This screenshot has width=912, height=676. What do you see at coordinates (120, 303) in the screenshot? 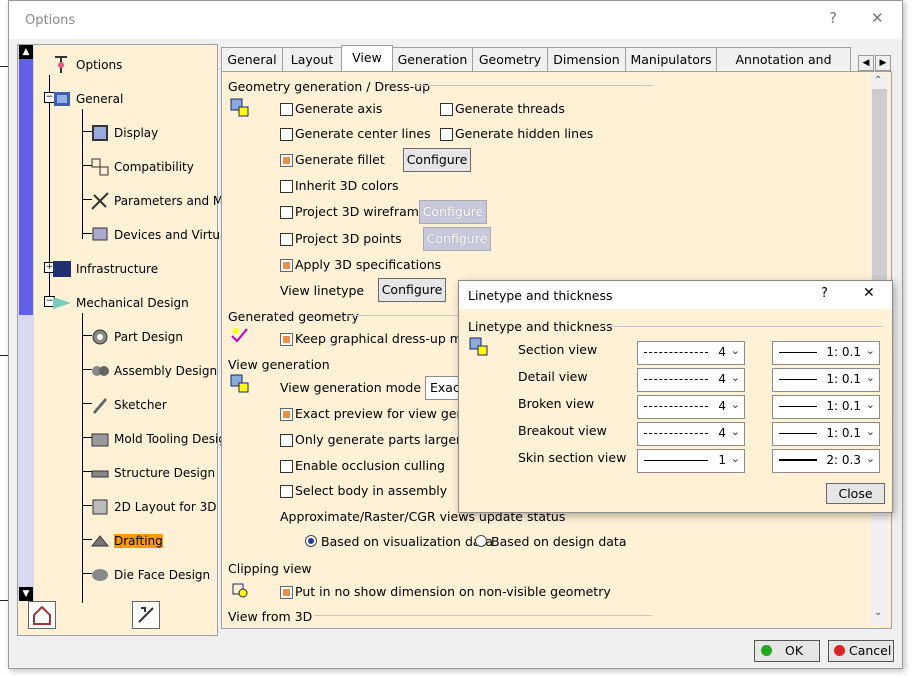
I see `tree-item-mechanical-design: Mechanical Design` at bounding box center [120, 303].